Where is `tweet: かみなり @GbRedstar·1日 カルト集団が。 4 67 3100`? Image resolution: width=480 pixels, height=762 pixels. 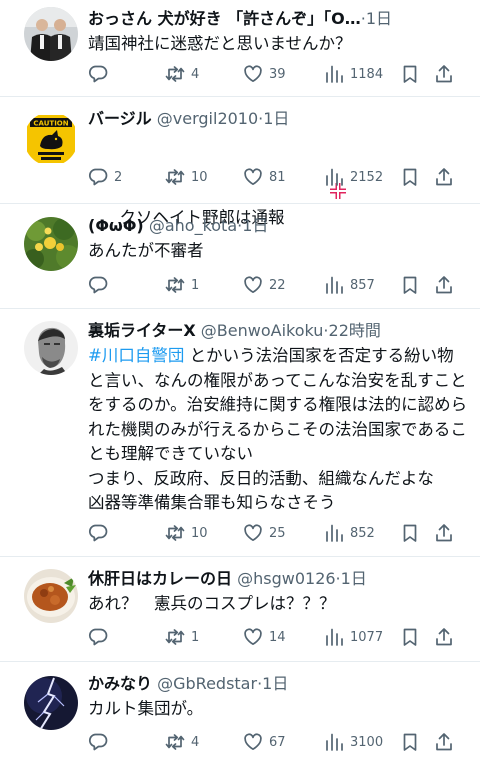 tweet: かみなり @GbRedstar·1日 カルト集団が。 4 67 3100 is located at coordinates (240, 712).